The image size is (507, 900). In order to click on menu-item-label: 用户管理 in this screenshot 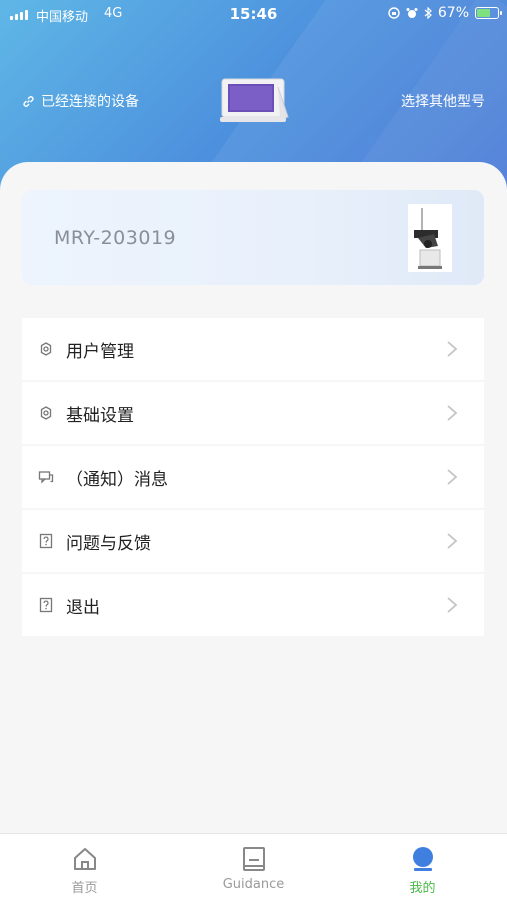, I will do `click(100, 351)`.